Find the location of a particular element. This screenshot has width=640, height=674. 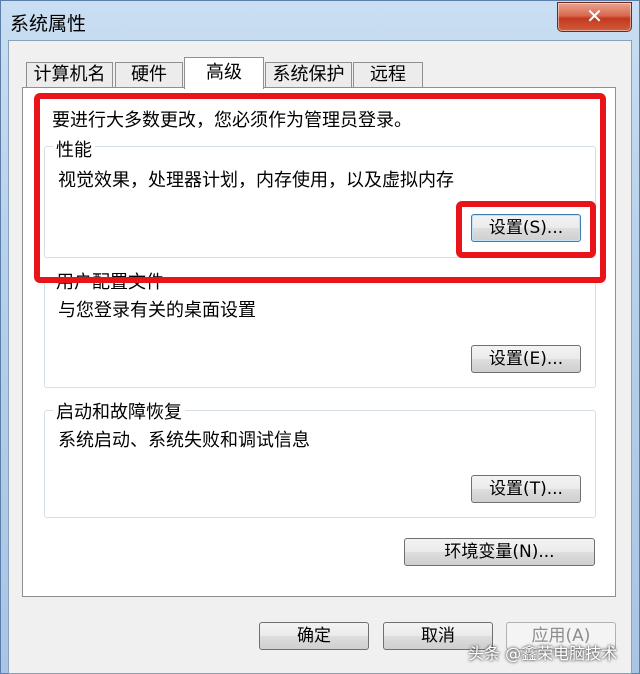

tab-hardware: 硬件 is located at coordinates (149, 75).